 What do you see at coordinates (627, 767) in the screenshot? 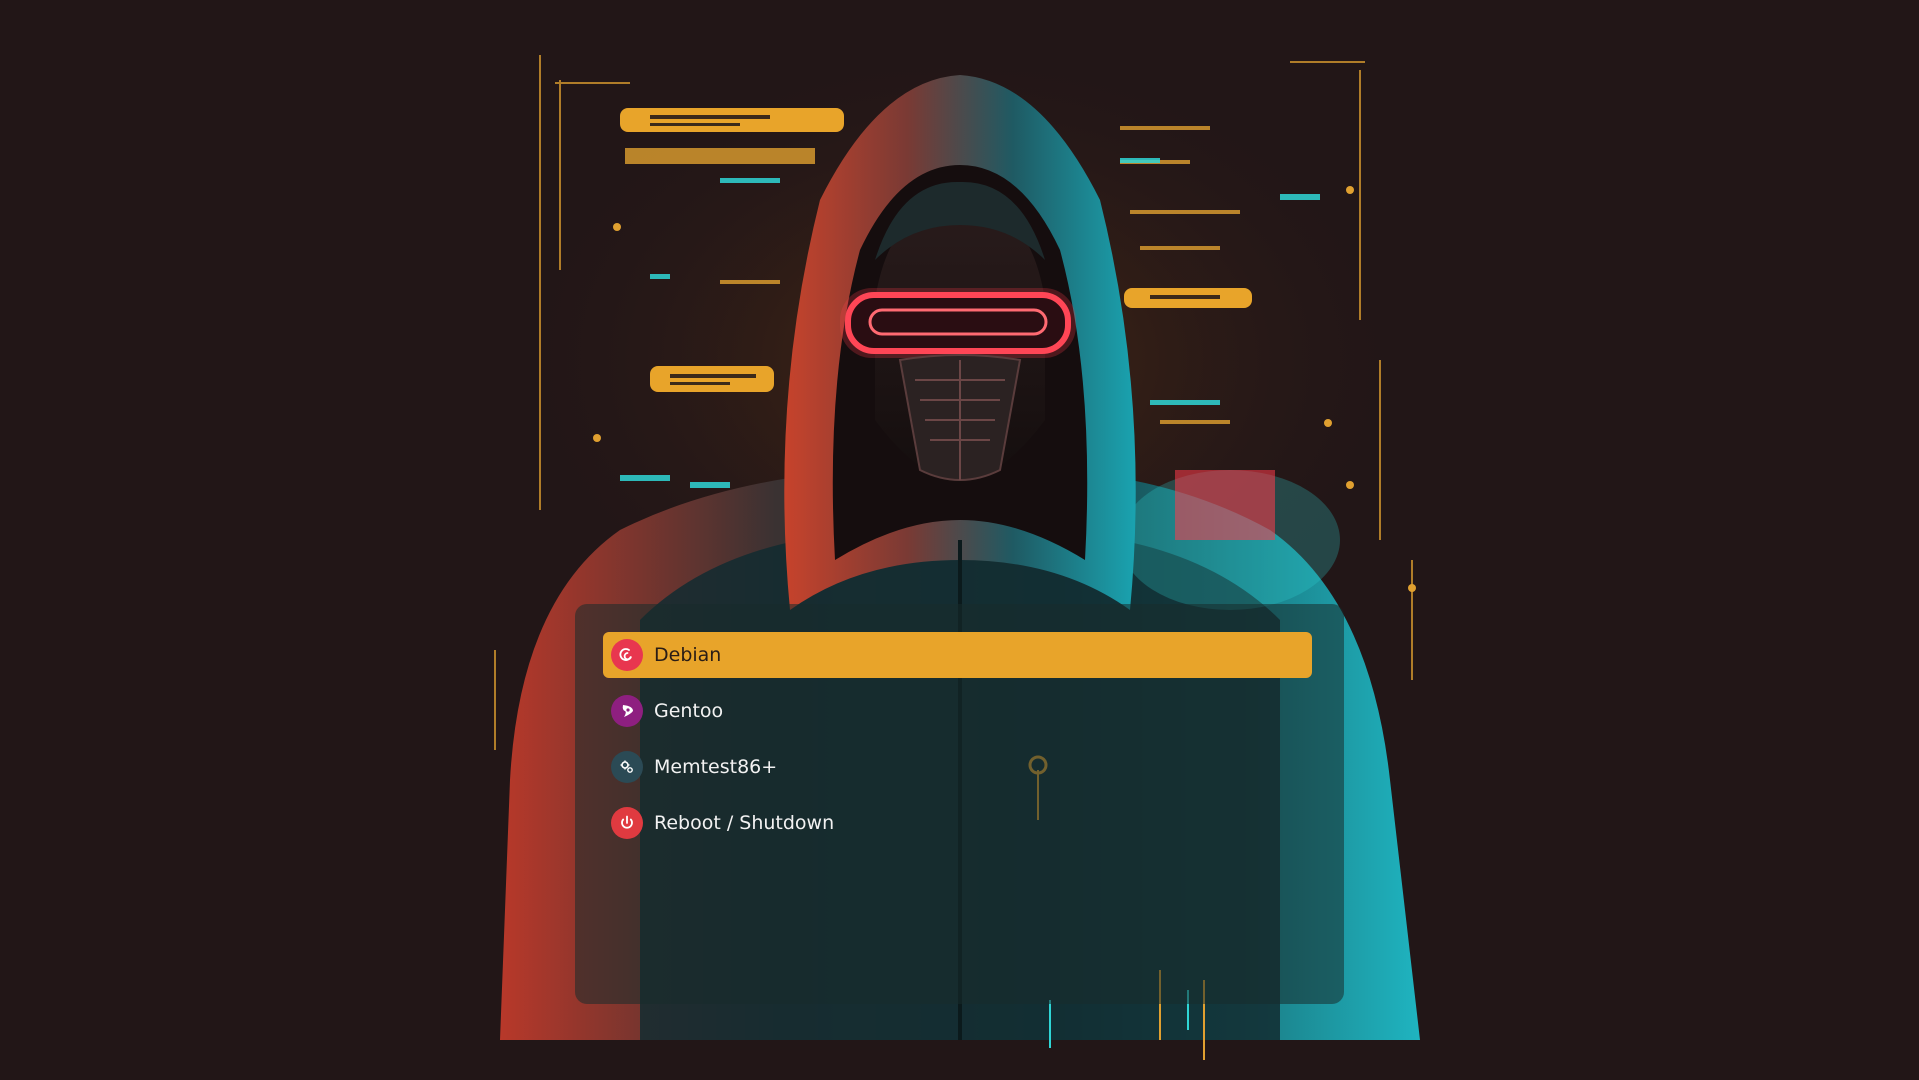
I see `memtest-gear-icon` at bounding box center [627, 767].